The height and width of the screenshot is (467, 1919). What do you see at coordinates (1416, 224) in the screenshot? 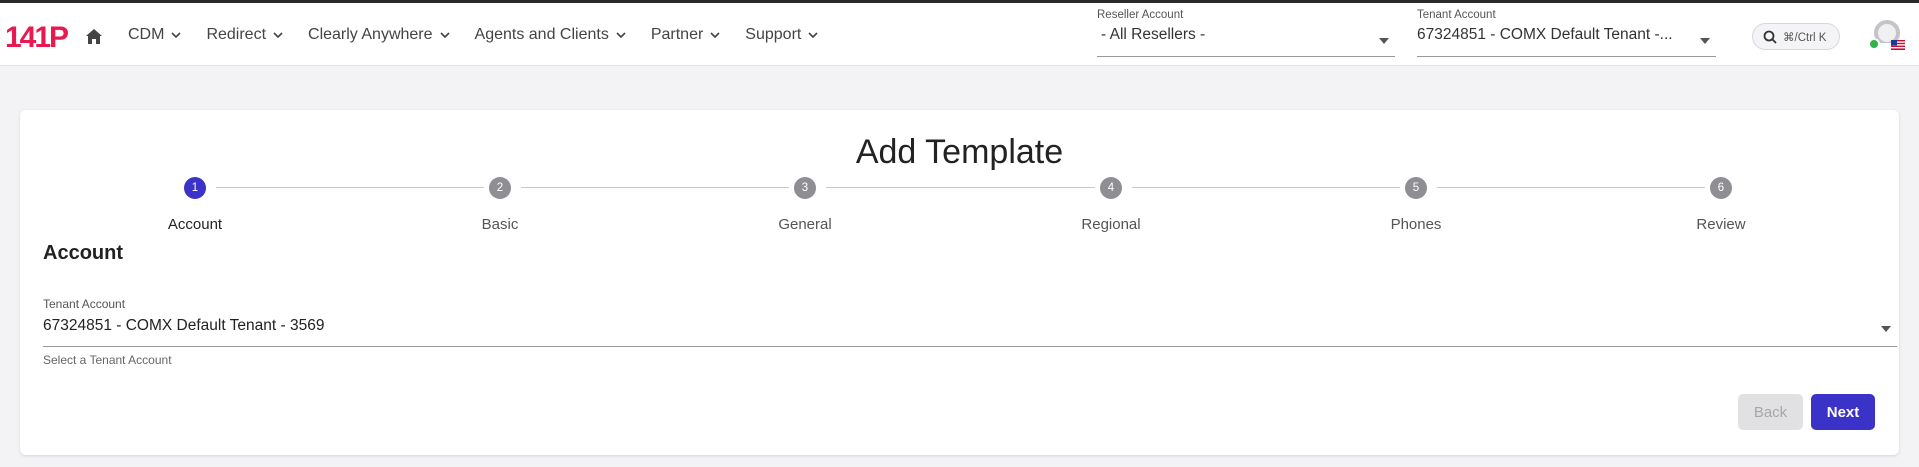
I see `step-5-label: Phones` at bounding box center [1416, 224].